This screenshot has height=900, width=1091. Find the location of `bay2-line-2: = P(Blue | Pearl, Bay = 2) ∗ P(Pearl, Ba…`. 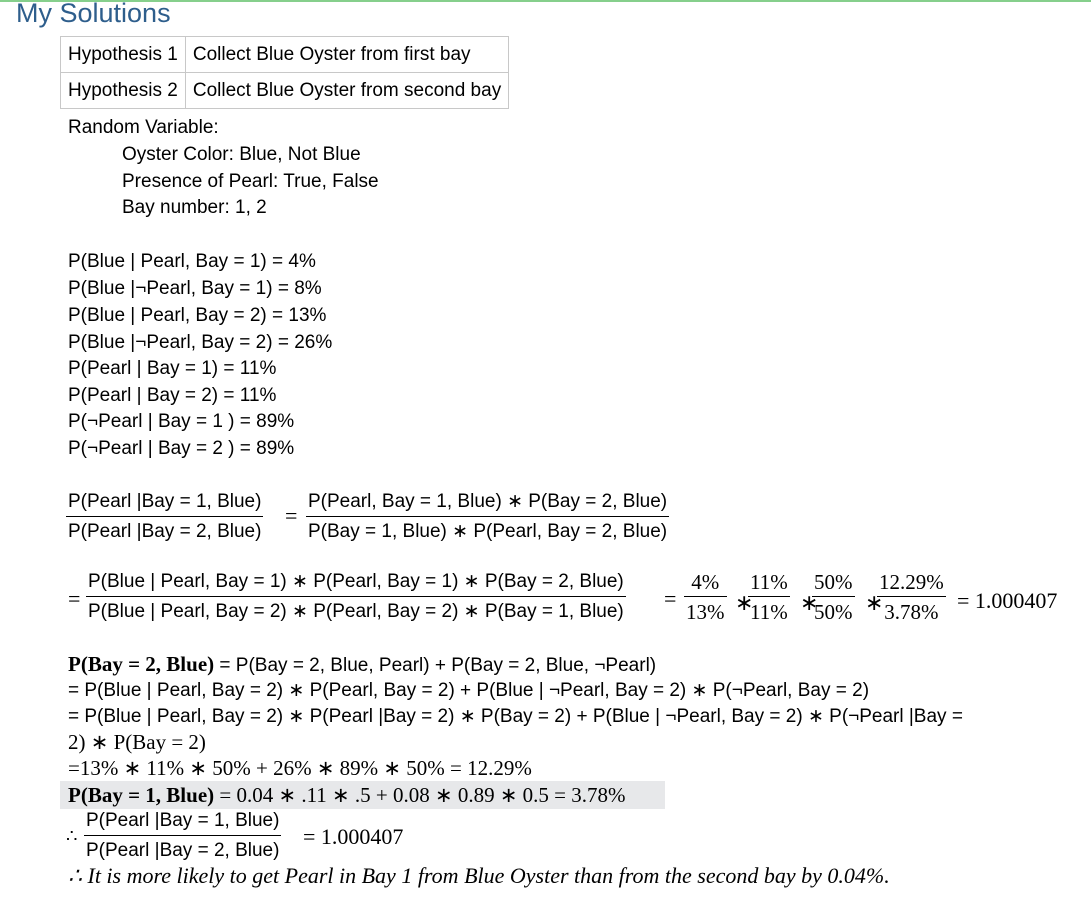

bay2-line-2: = P(Blue | Pearl, Bay = 2) ∗ P(Pearl, Ba… is located at coordinates (469, 690).